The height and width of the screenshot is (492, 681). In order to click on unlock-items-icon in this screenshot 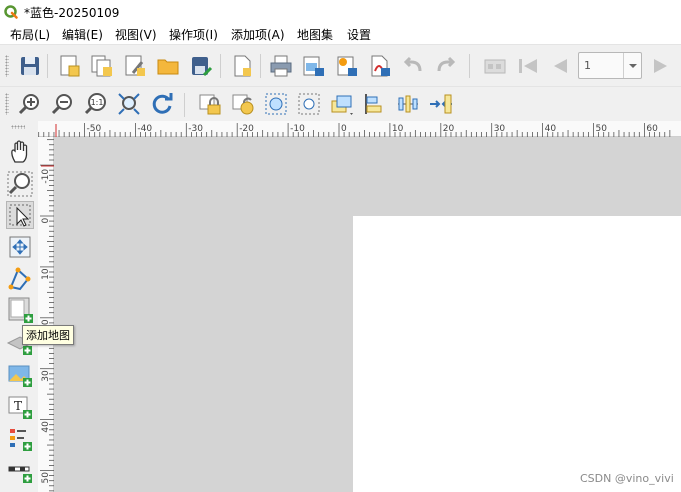, I will do `click(243, 104)`.